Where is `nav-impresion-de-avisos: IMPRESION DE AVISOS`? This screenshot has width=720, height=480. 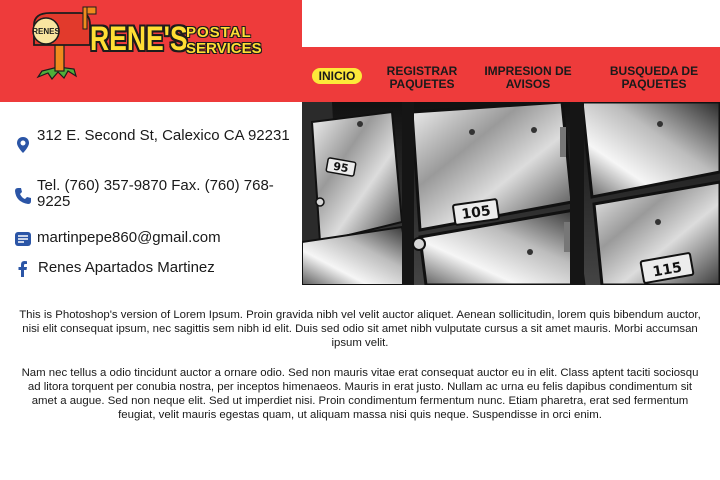
nav-impresion-de-avisos: IMPRESION DE AVISOS is located at coordinates (528, 78).